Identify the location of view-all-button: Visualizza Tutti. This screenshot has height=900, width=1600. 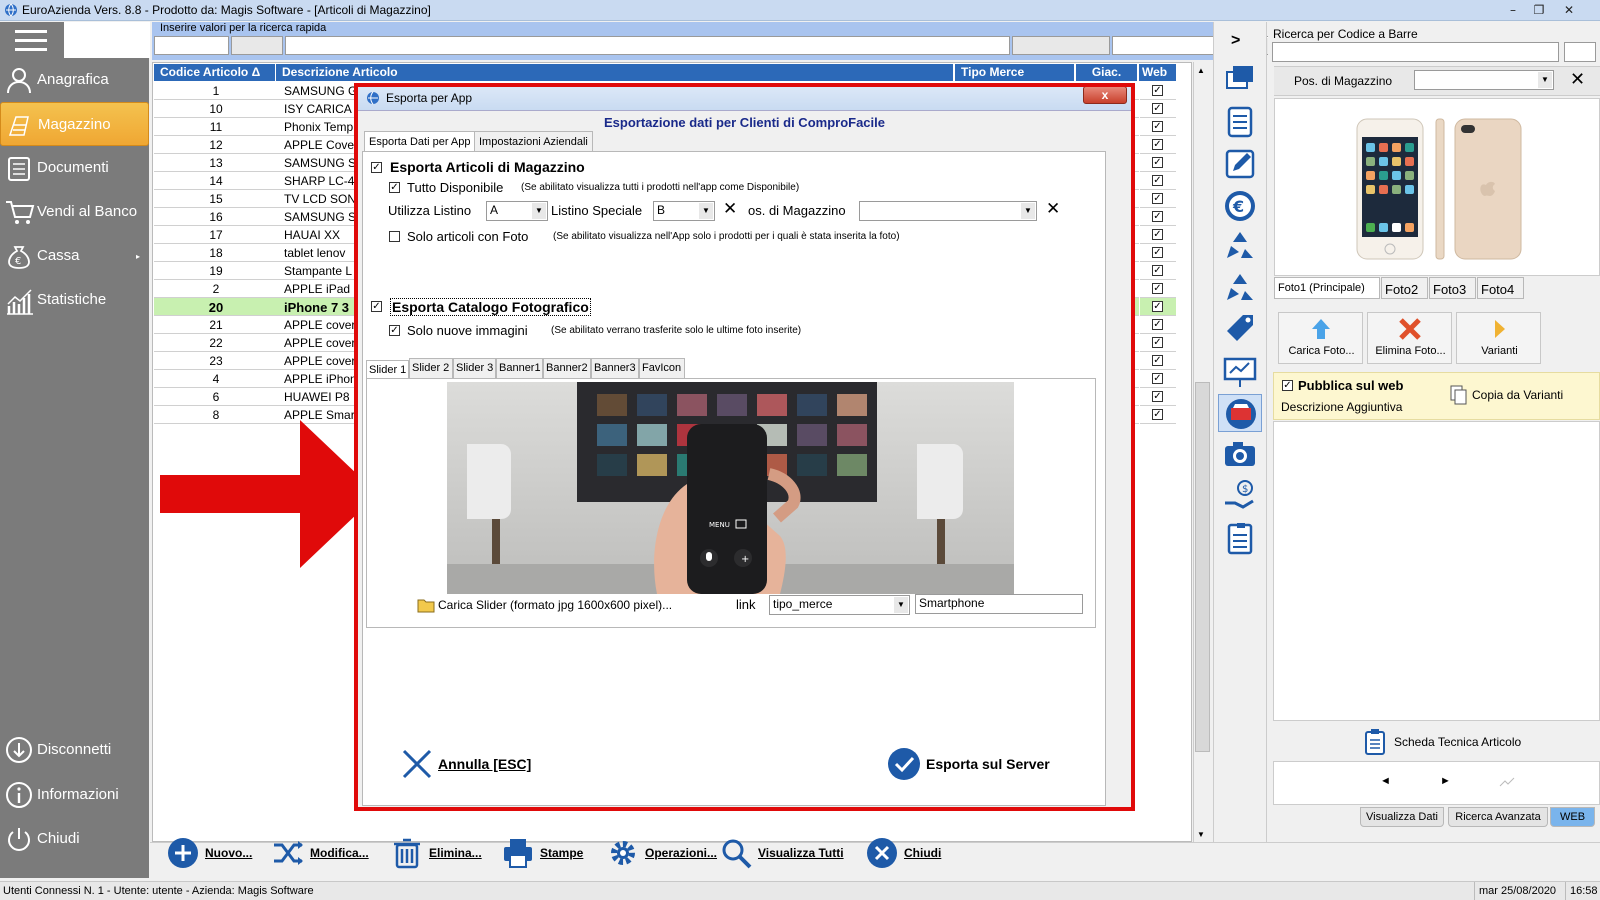
(782, 854).